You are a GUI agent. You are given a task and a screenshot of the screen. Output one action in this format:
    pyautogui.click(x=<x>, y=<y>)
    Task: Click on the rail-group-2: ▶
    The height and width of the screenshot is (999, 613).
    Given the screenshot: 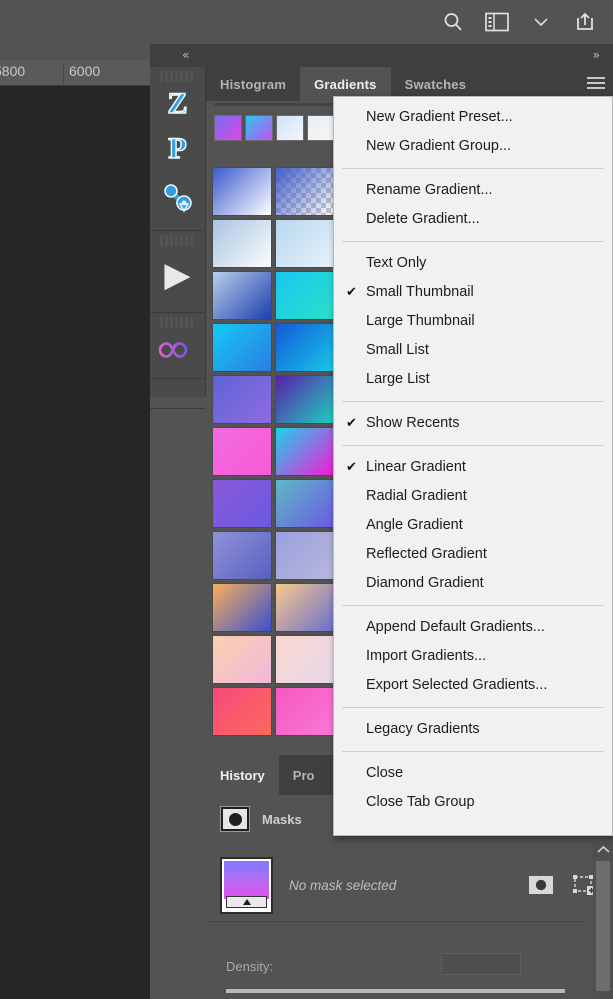 What is the action you would take?
    pyautogui.click(x=177, y=274)
    